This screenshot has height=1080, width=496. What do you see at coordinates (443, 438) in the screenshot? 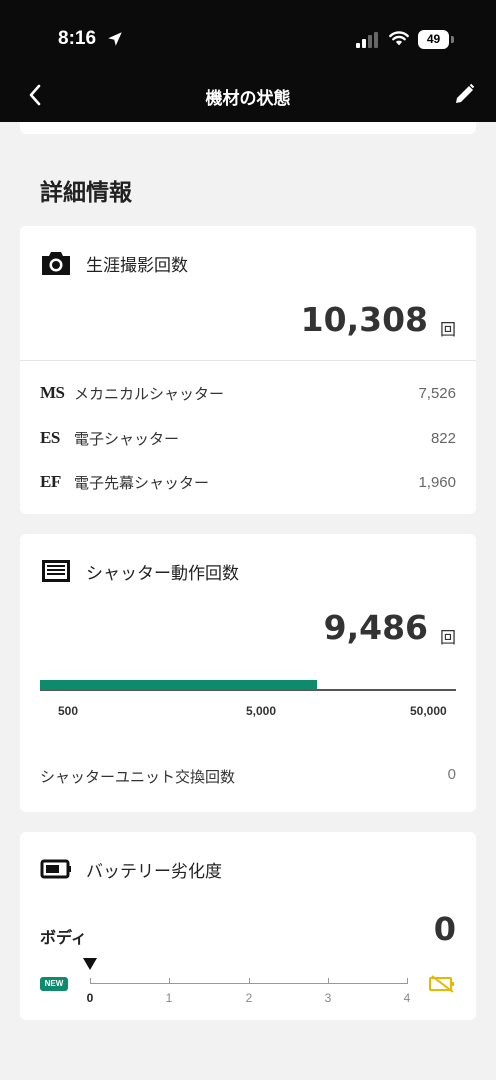
I see `sub-value: 822` at bounding box center [443, 438].